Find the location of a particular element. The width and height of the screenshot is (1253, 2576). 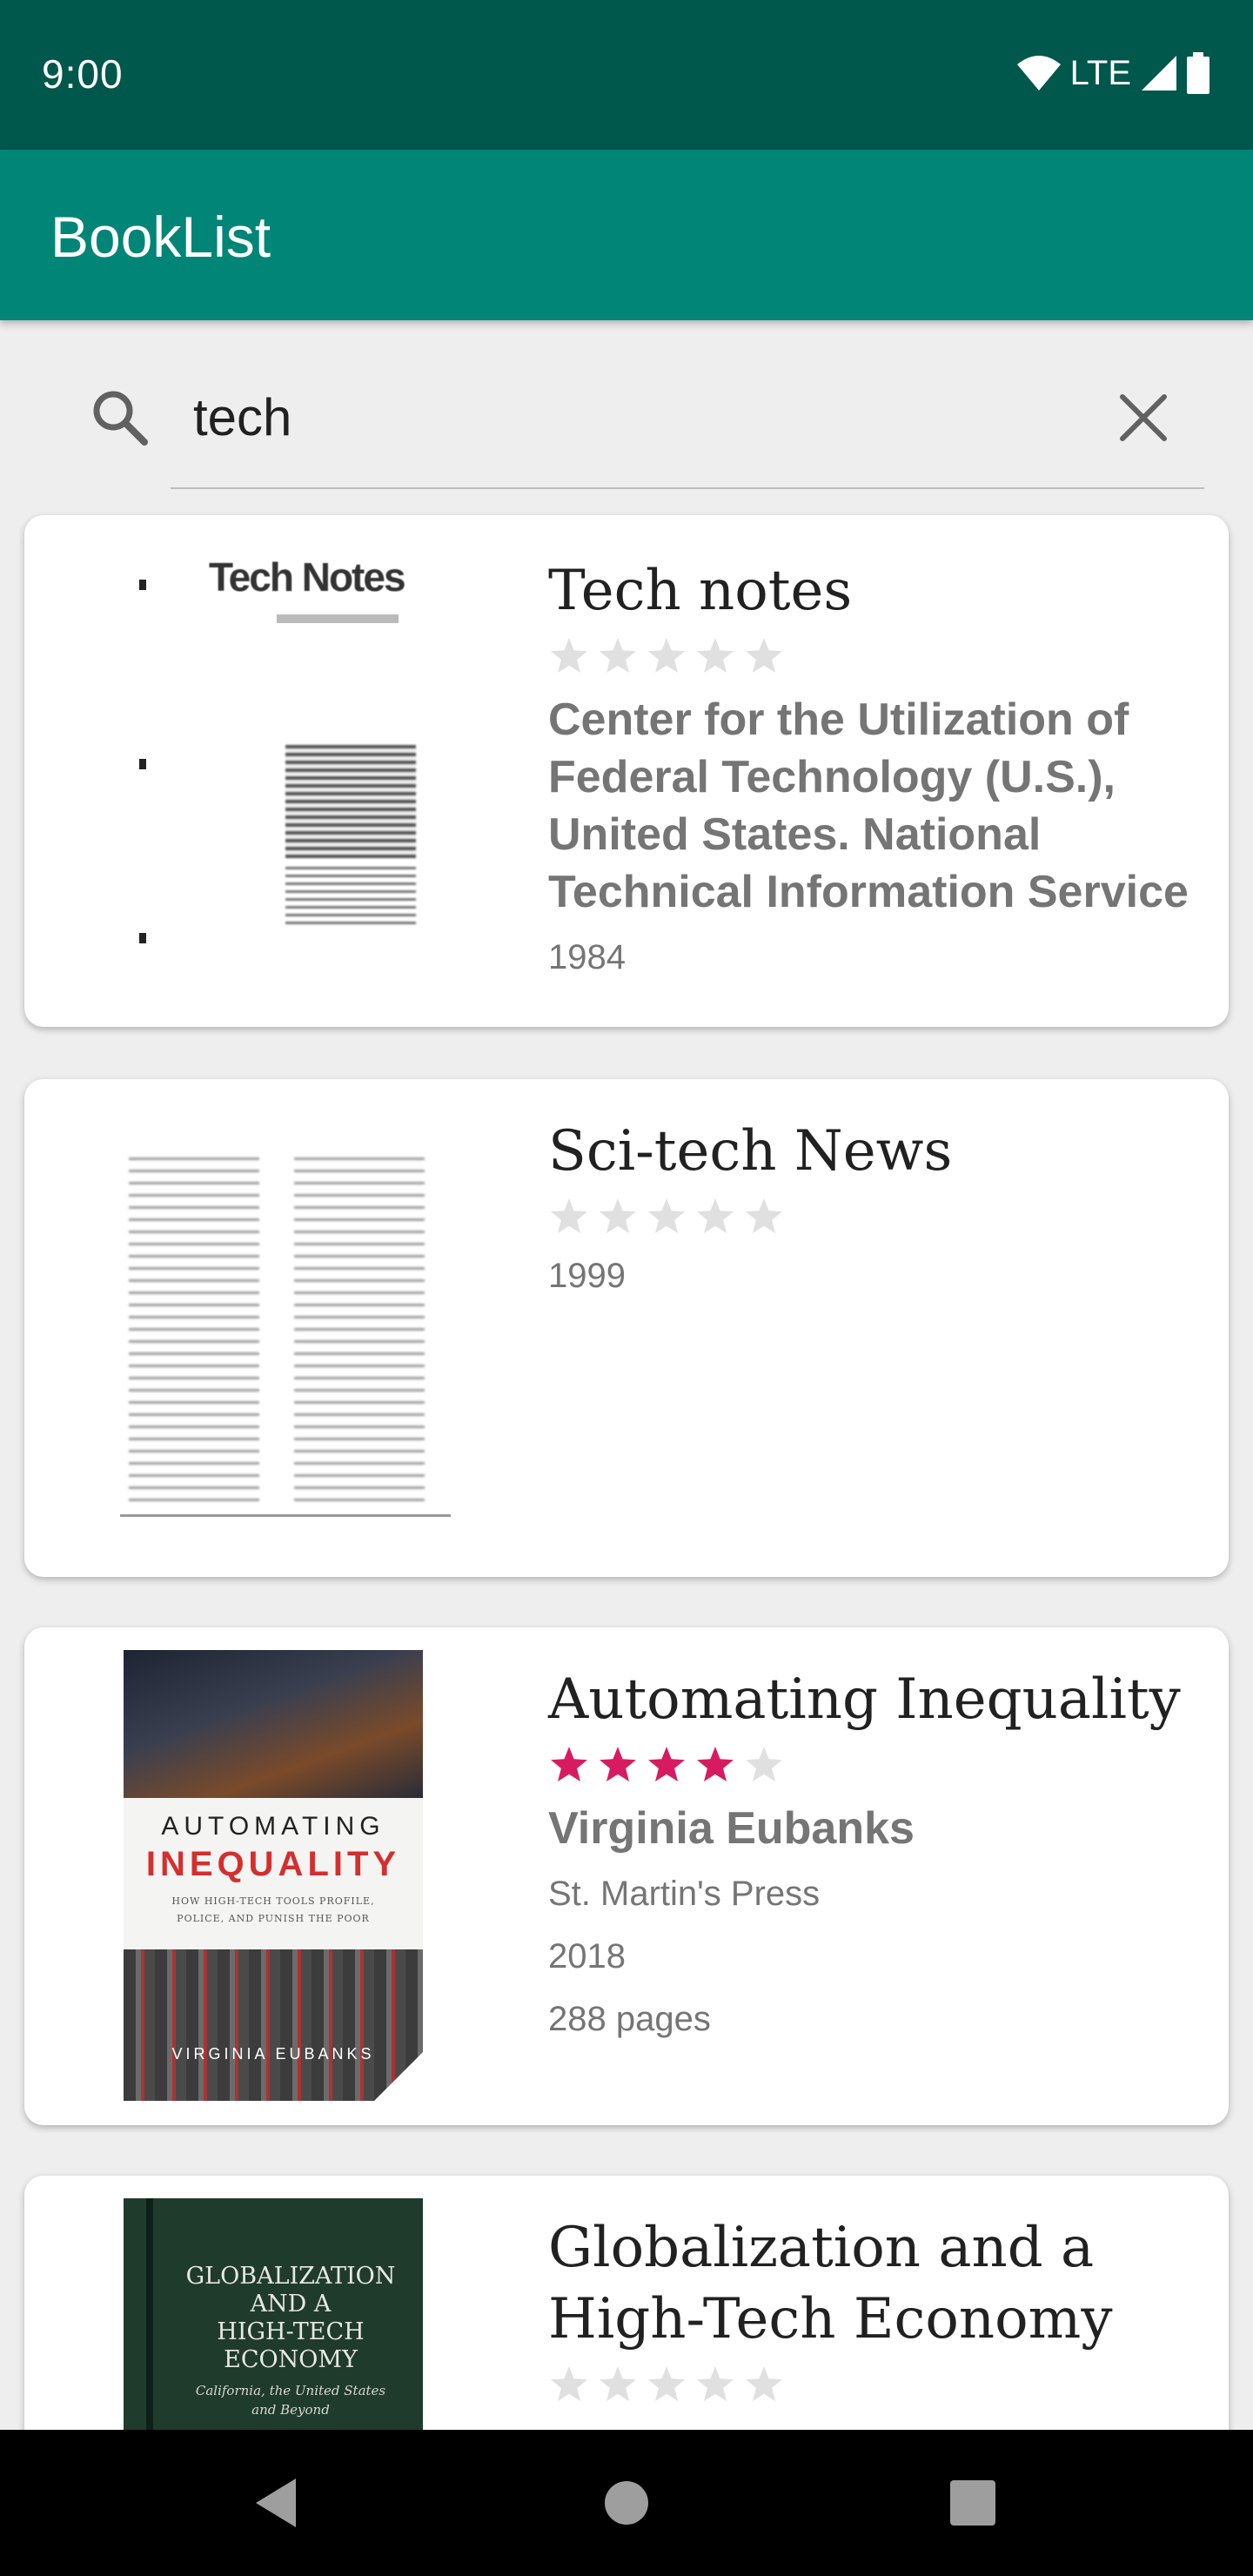

book-cover is located at coordinates (285, 1336).